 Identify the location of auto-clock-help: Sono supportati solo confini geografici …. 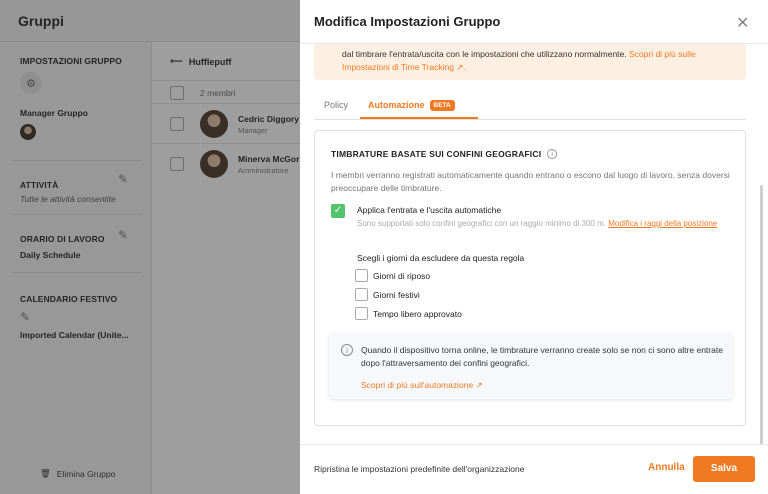
(547, 224).